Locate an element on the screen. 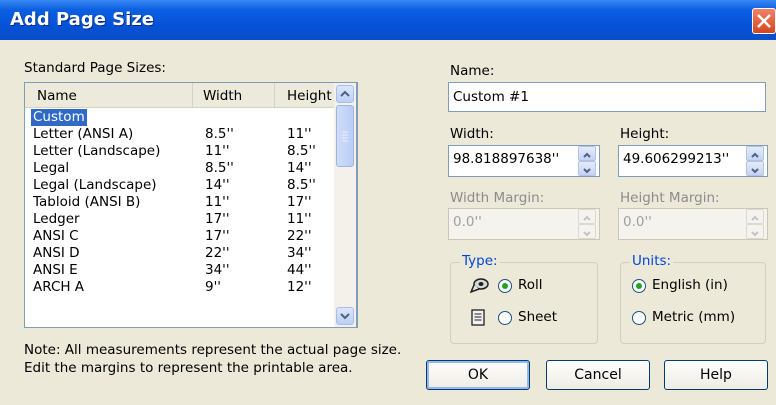 The height and width of the screenshot is (405, 776). column-header-name: Name is located at coordinates (109, 95).